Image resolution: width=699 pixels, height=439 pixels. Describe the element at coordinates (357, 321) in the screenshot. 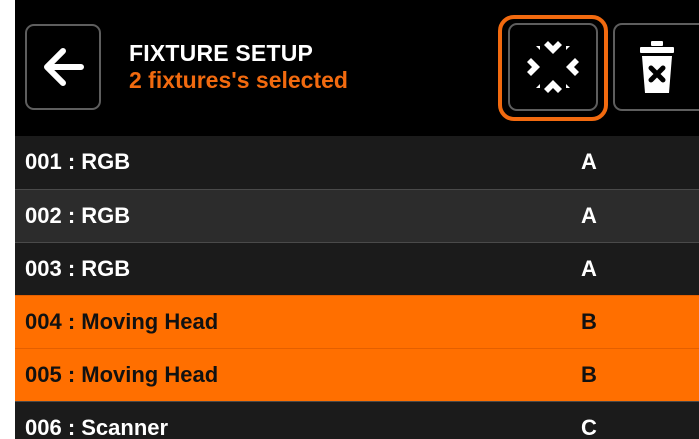

I see `fixture-row-004: 004 : Moving Head B` at that location.